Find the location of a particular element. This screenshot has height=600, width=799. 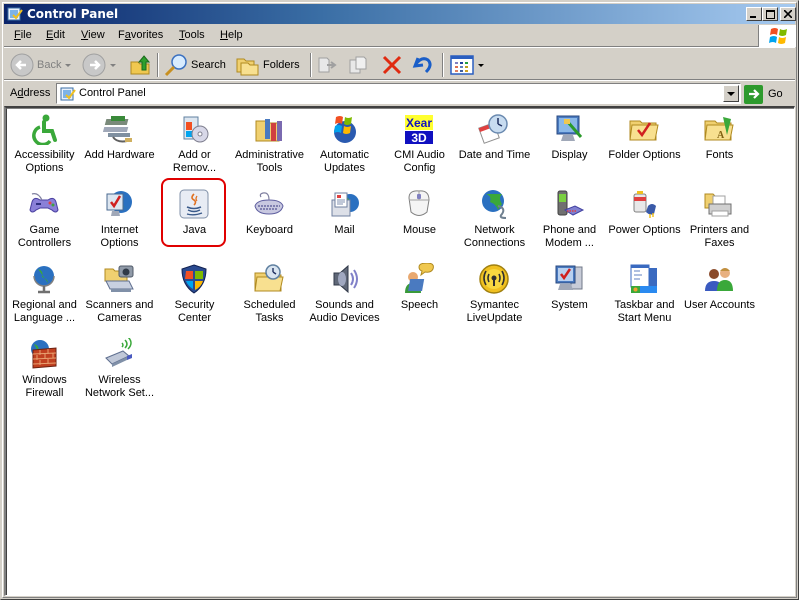

forward-dropdown-icon is located at coordinates (113, 65).